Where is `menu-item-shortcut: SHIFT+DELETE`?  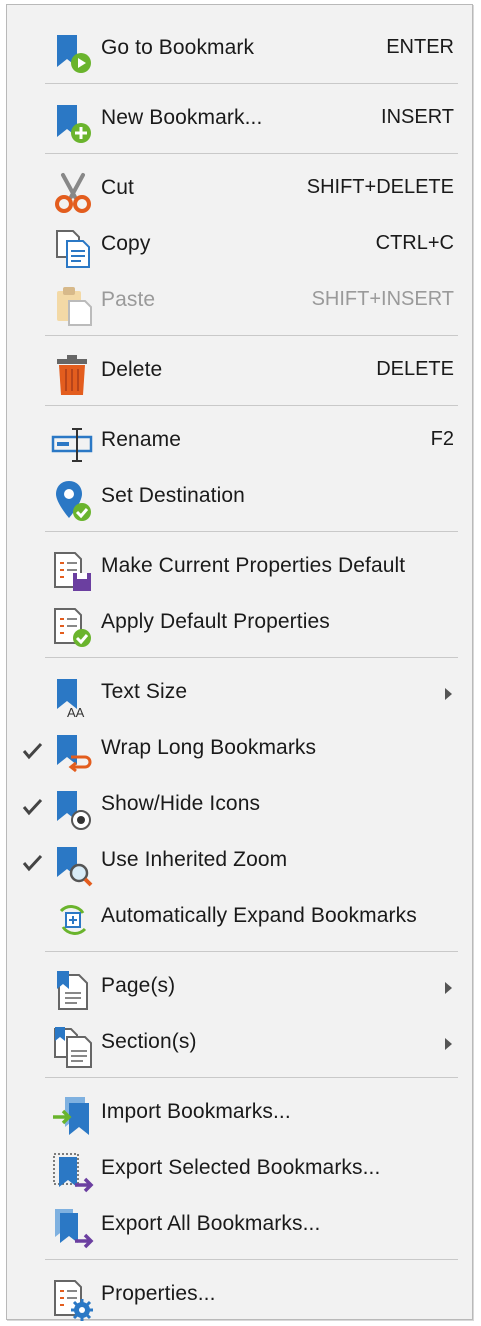
menu-item-shortcut: SHIFT+DELETE is located at coordinates (380, 187).